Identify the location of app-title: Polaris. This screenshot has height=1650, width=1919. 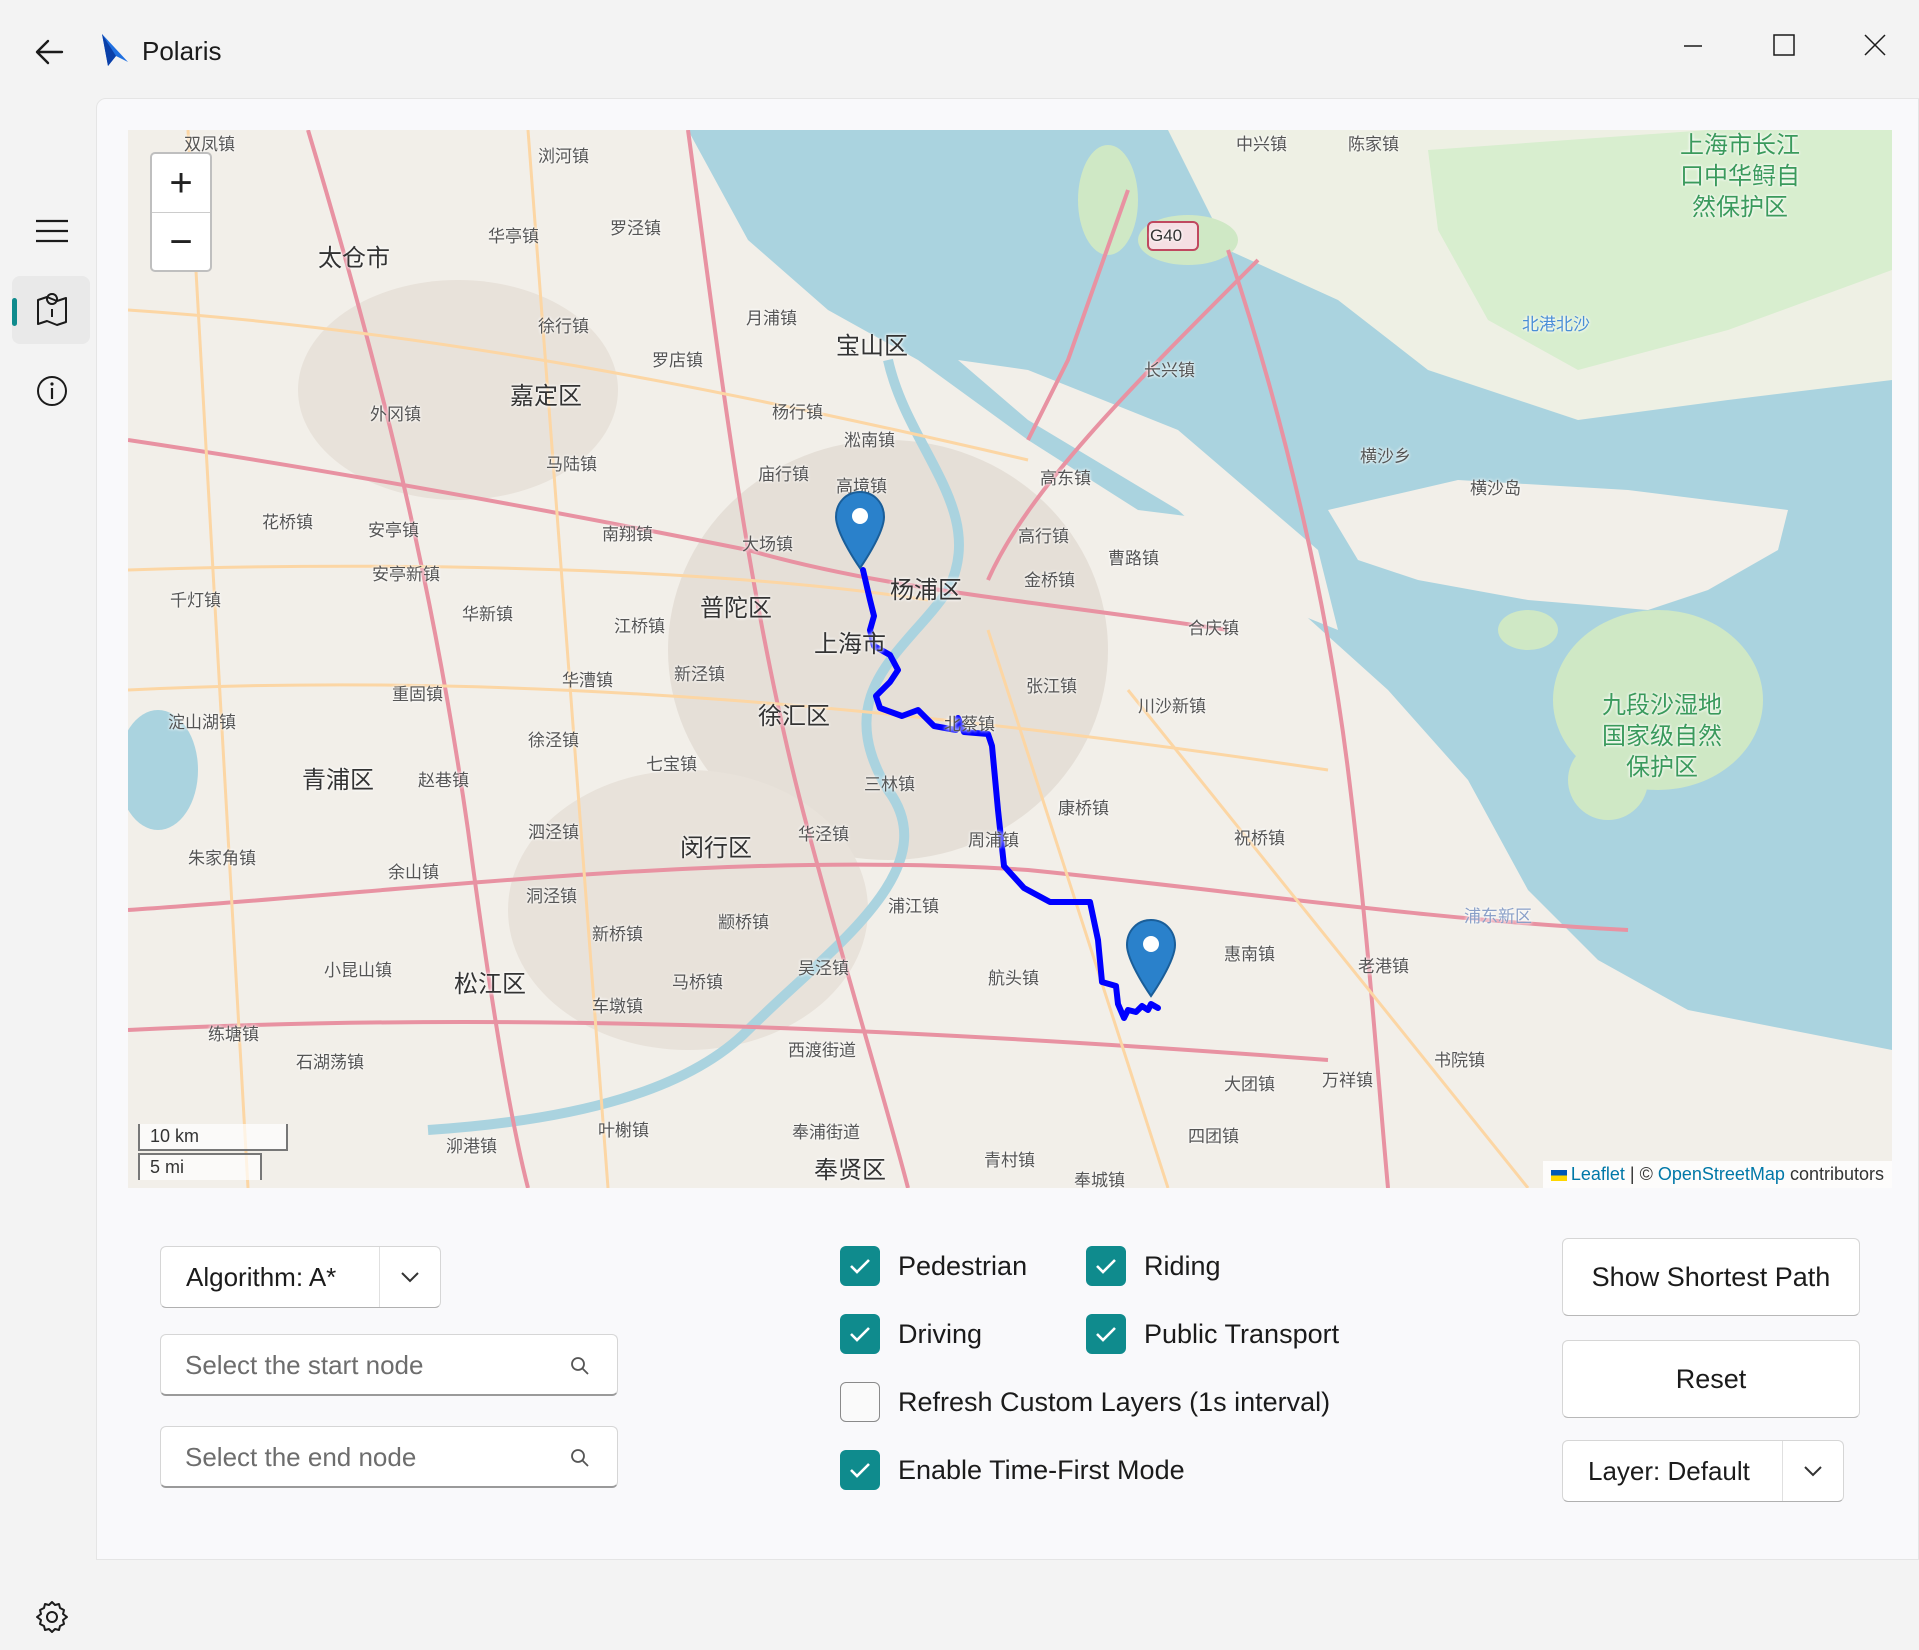
(182, 51).